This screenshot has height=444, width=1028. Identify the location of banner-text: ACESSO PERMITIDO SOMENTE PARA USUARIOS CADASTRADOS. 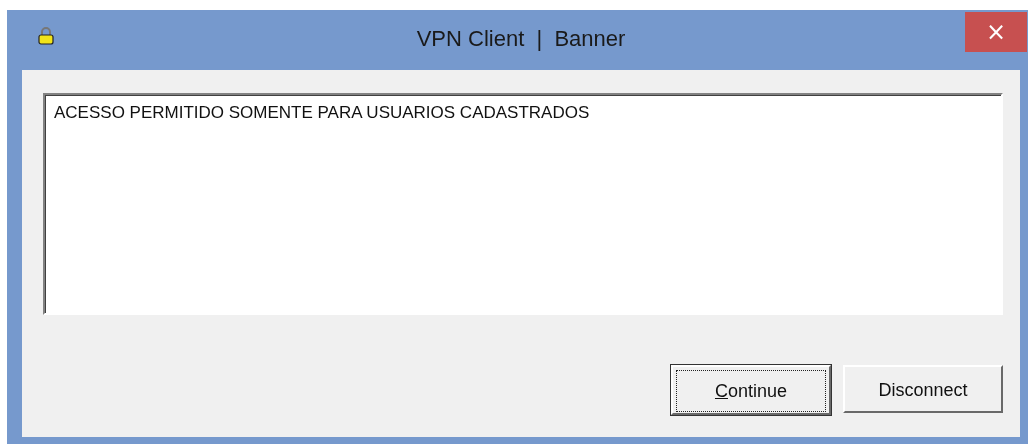
(322, 112).